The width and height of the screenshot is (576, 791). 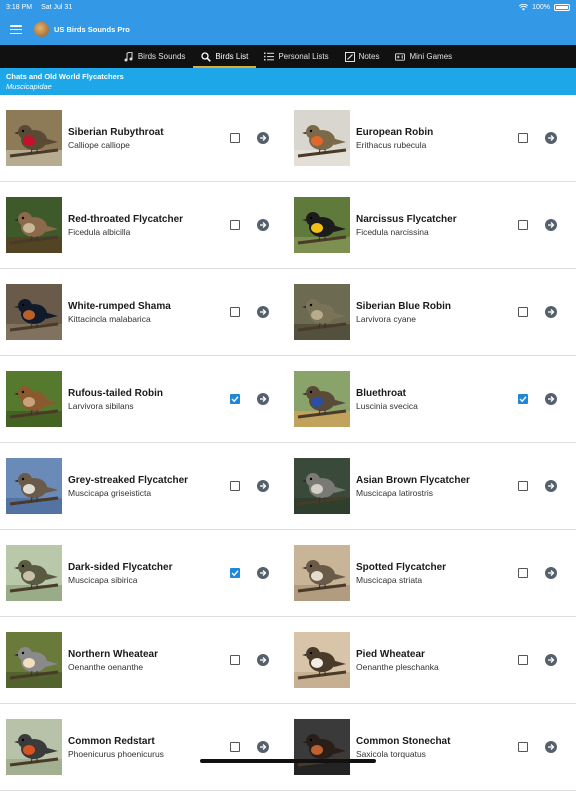 I want to click on tab-label: Birds List, so click(x=232, y=56).